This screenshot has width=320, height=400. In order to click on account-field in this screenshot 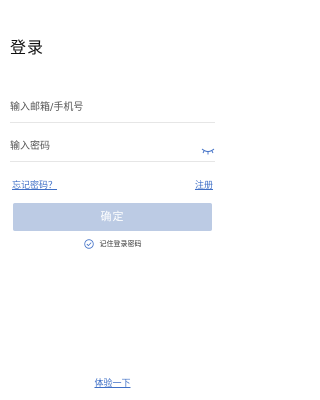, I will do `click(112, 108)`.